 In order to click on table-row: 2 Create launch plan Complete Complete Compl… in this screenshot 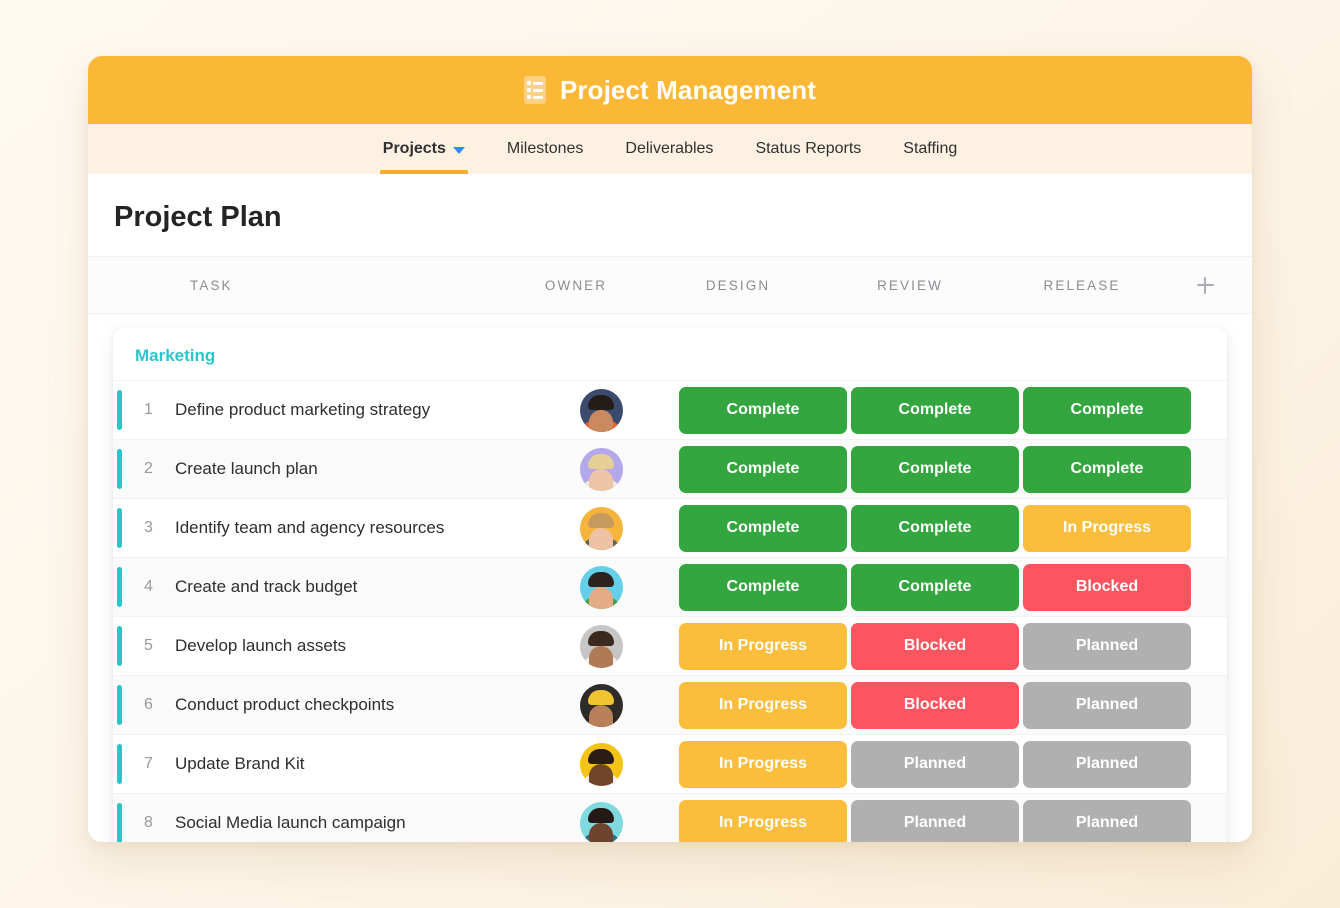, I will do `click(670, 468)`.